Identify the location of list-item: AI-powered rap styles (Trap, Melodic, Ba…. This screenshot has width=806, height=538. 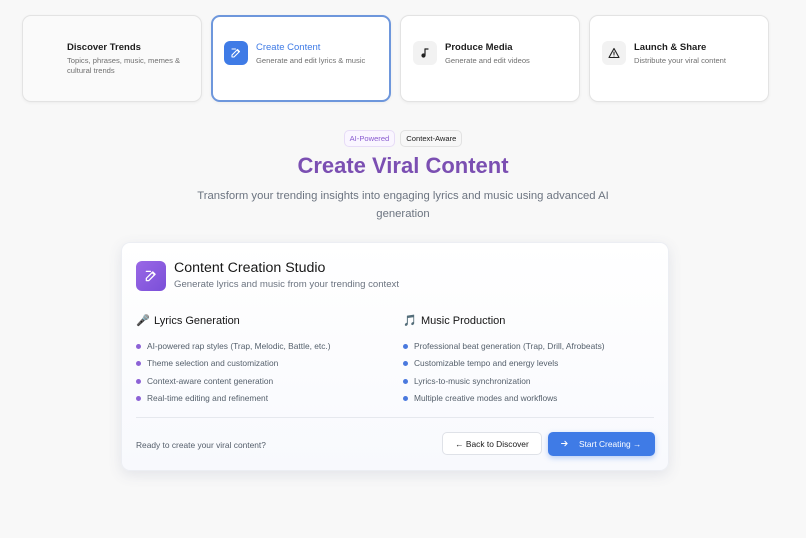
(261, 346).